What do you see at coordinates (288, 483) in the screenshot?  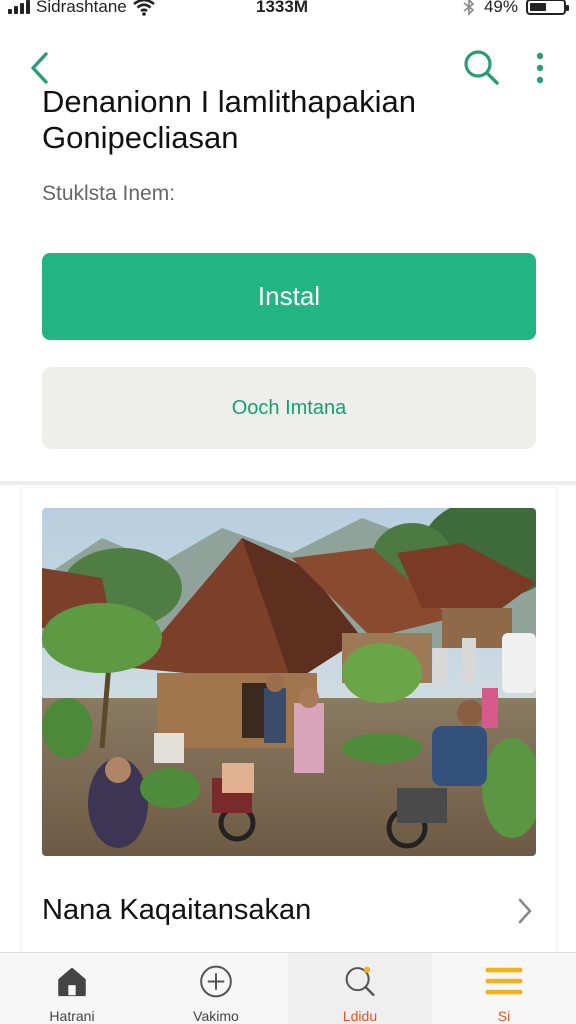 I see `section-divider` at bounding box center [288, 483].